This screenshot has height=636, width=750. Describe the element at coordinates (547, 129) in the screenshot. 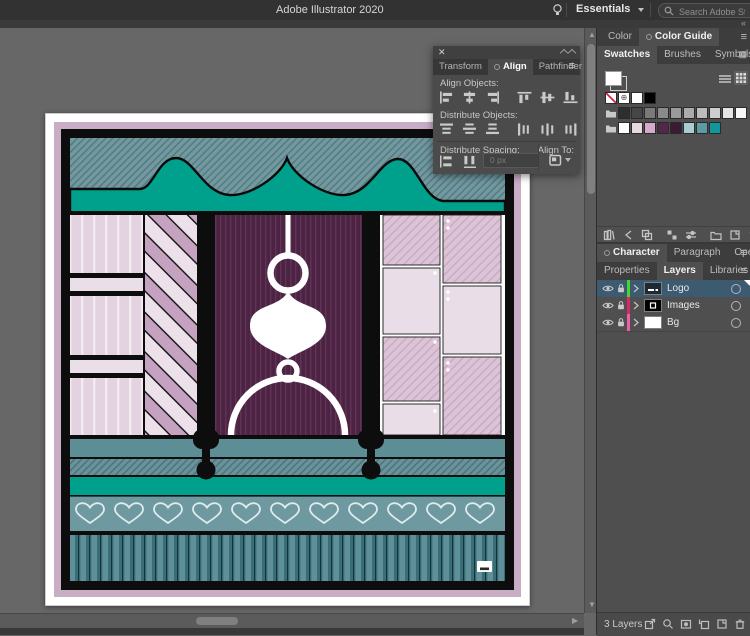

I see `horizontal-distribute-center-icon` at that location.